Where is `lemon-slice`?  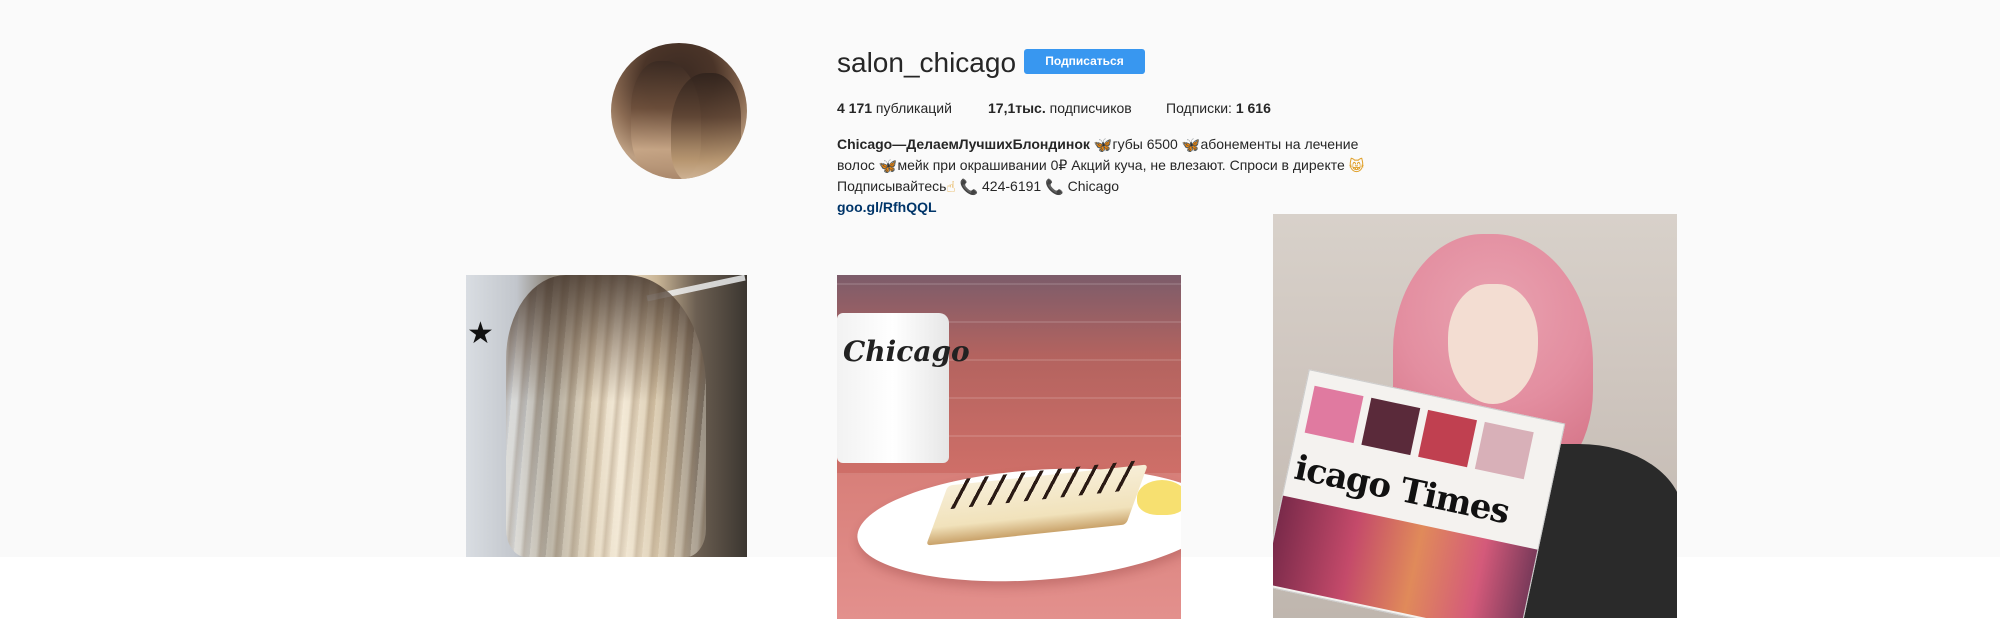 lemon-slice is located at coordinates (1159, 497).